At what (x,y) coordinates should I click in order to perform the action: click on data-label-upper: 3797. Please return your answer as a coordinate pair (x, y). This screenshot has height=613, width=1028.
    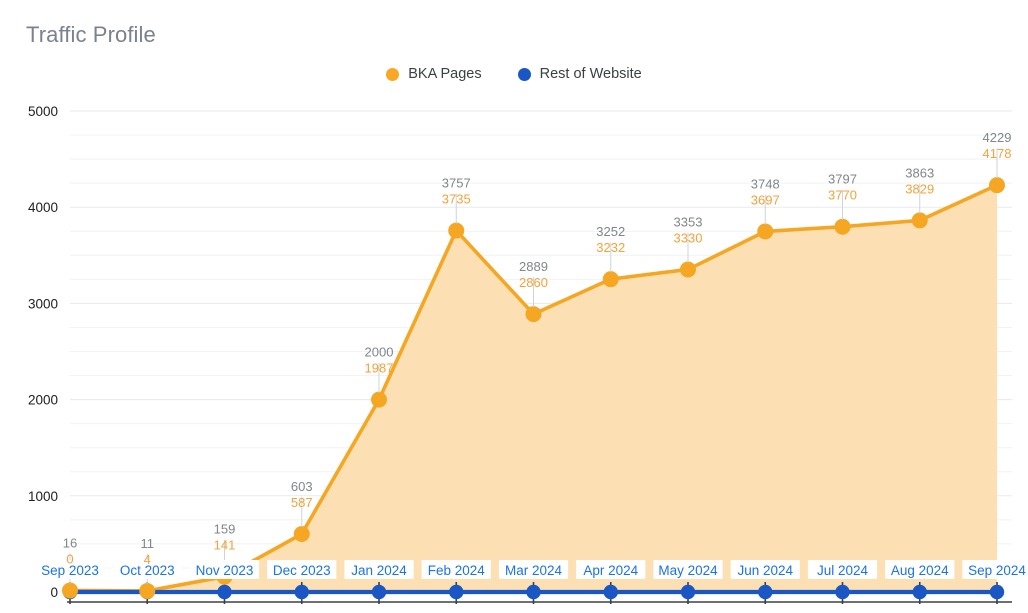
    Looking at the image, I should click on (842, 179).